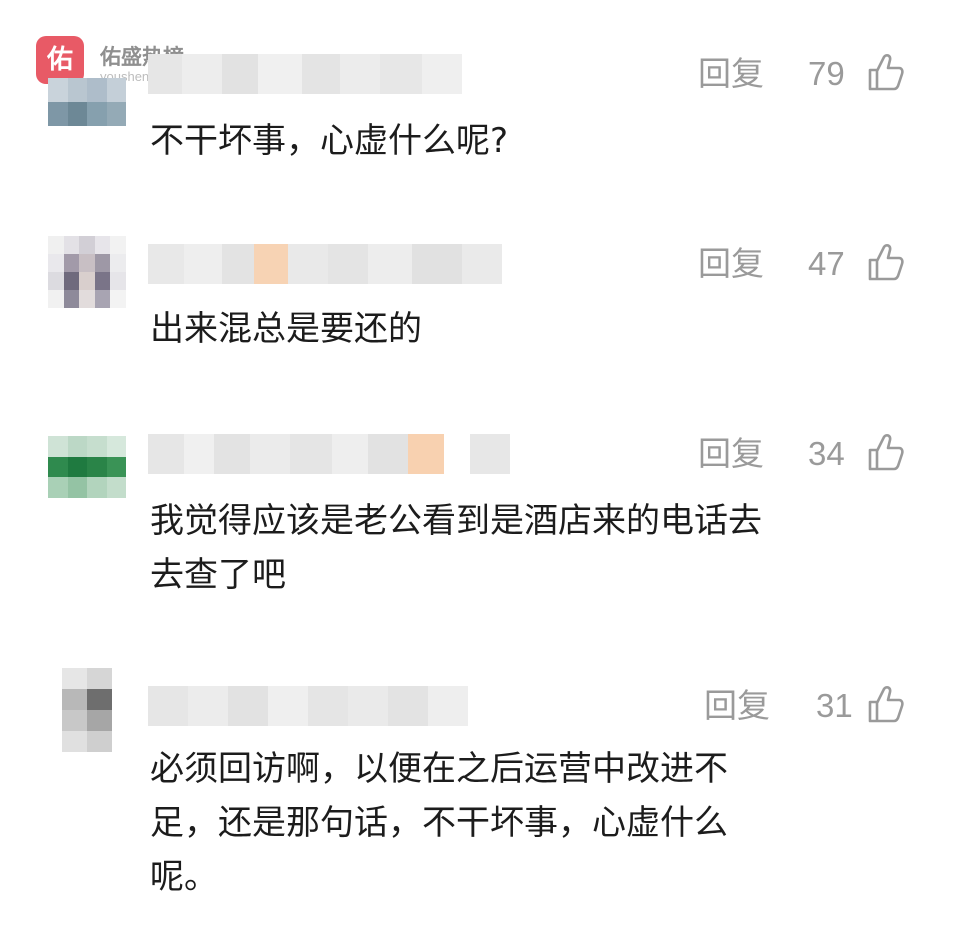 This screenshot has height=948, width=960. I want to click on comment-text: 我觉得应该是老公看到是酒店来的电话去 去查了吧, so click(530, 548).